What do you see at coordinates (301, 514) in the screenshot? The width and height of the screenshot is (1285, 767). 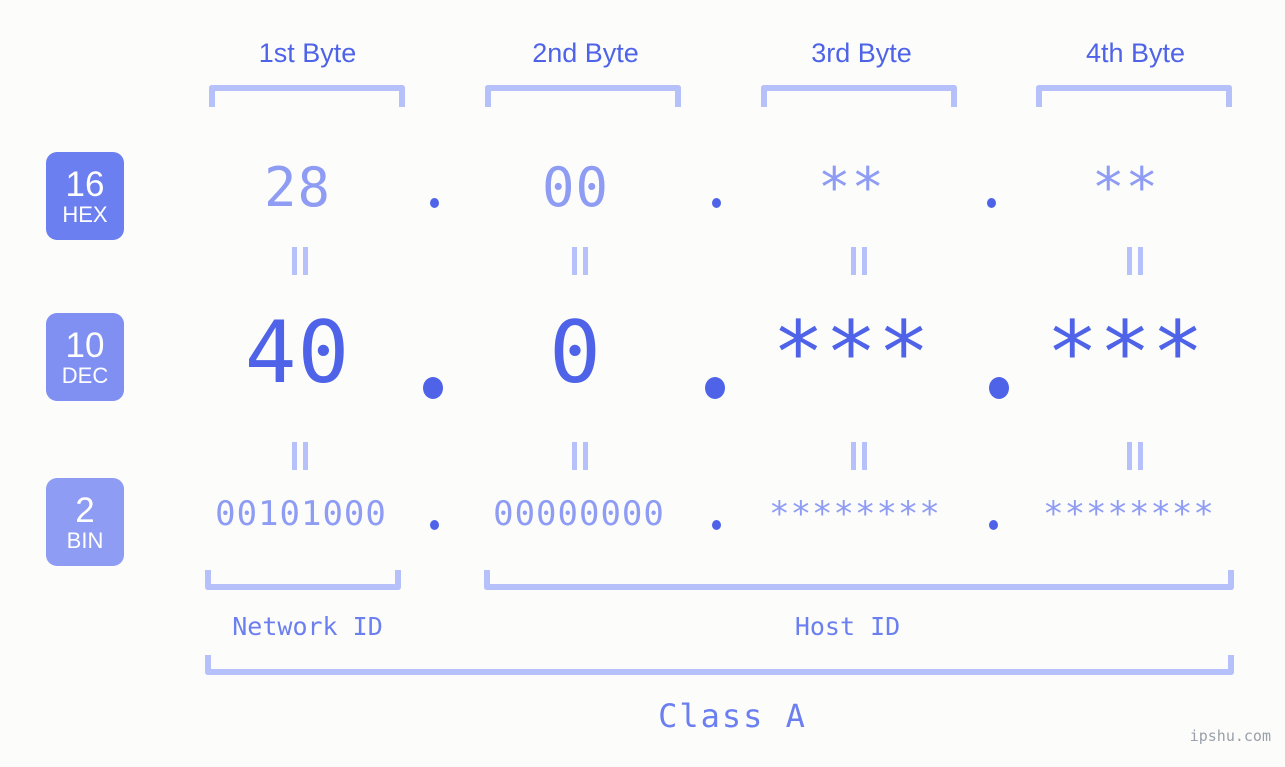 I see `bin-byte-1-value: 00101000` at bounding box center [301, 514].